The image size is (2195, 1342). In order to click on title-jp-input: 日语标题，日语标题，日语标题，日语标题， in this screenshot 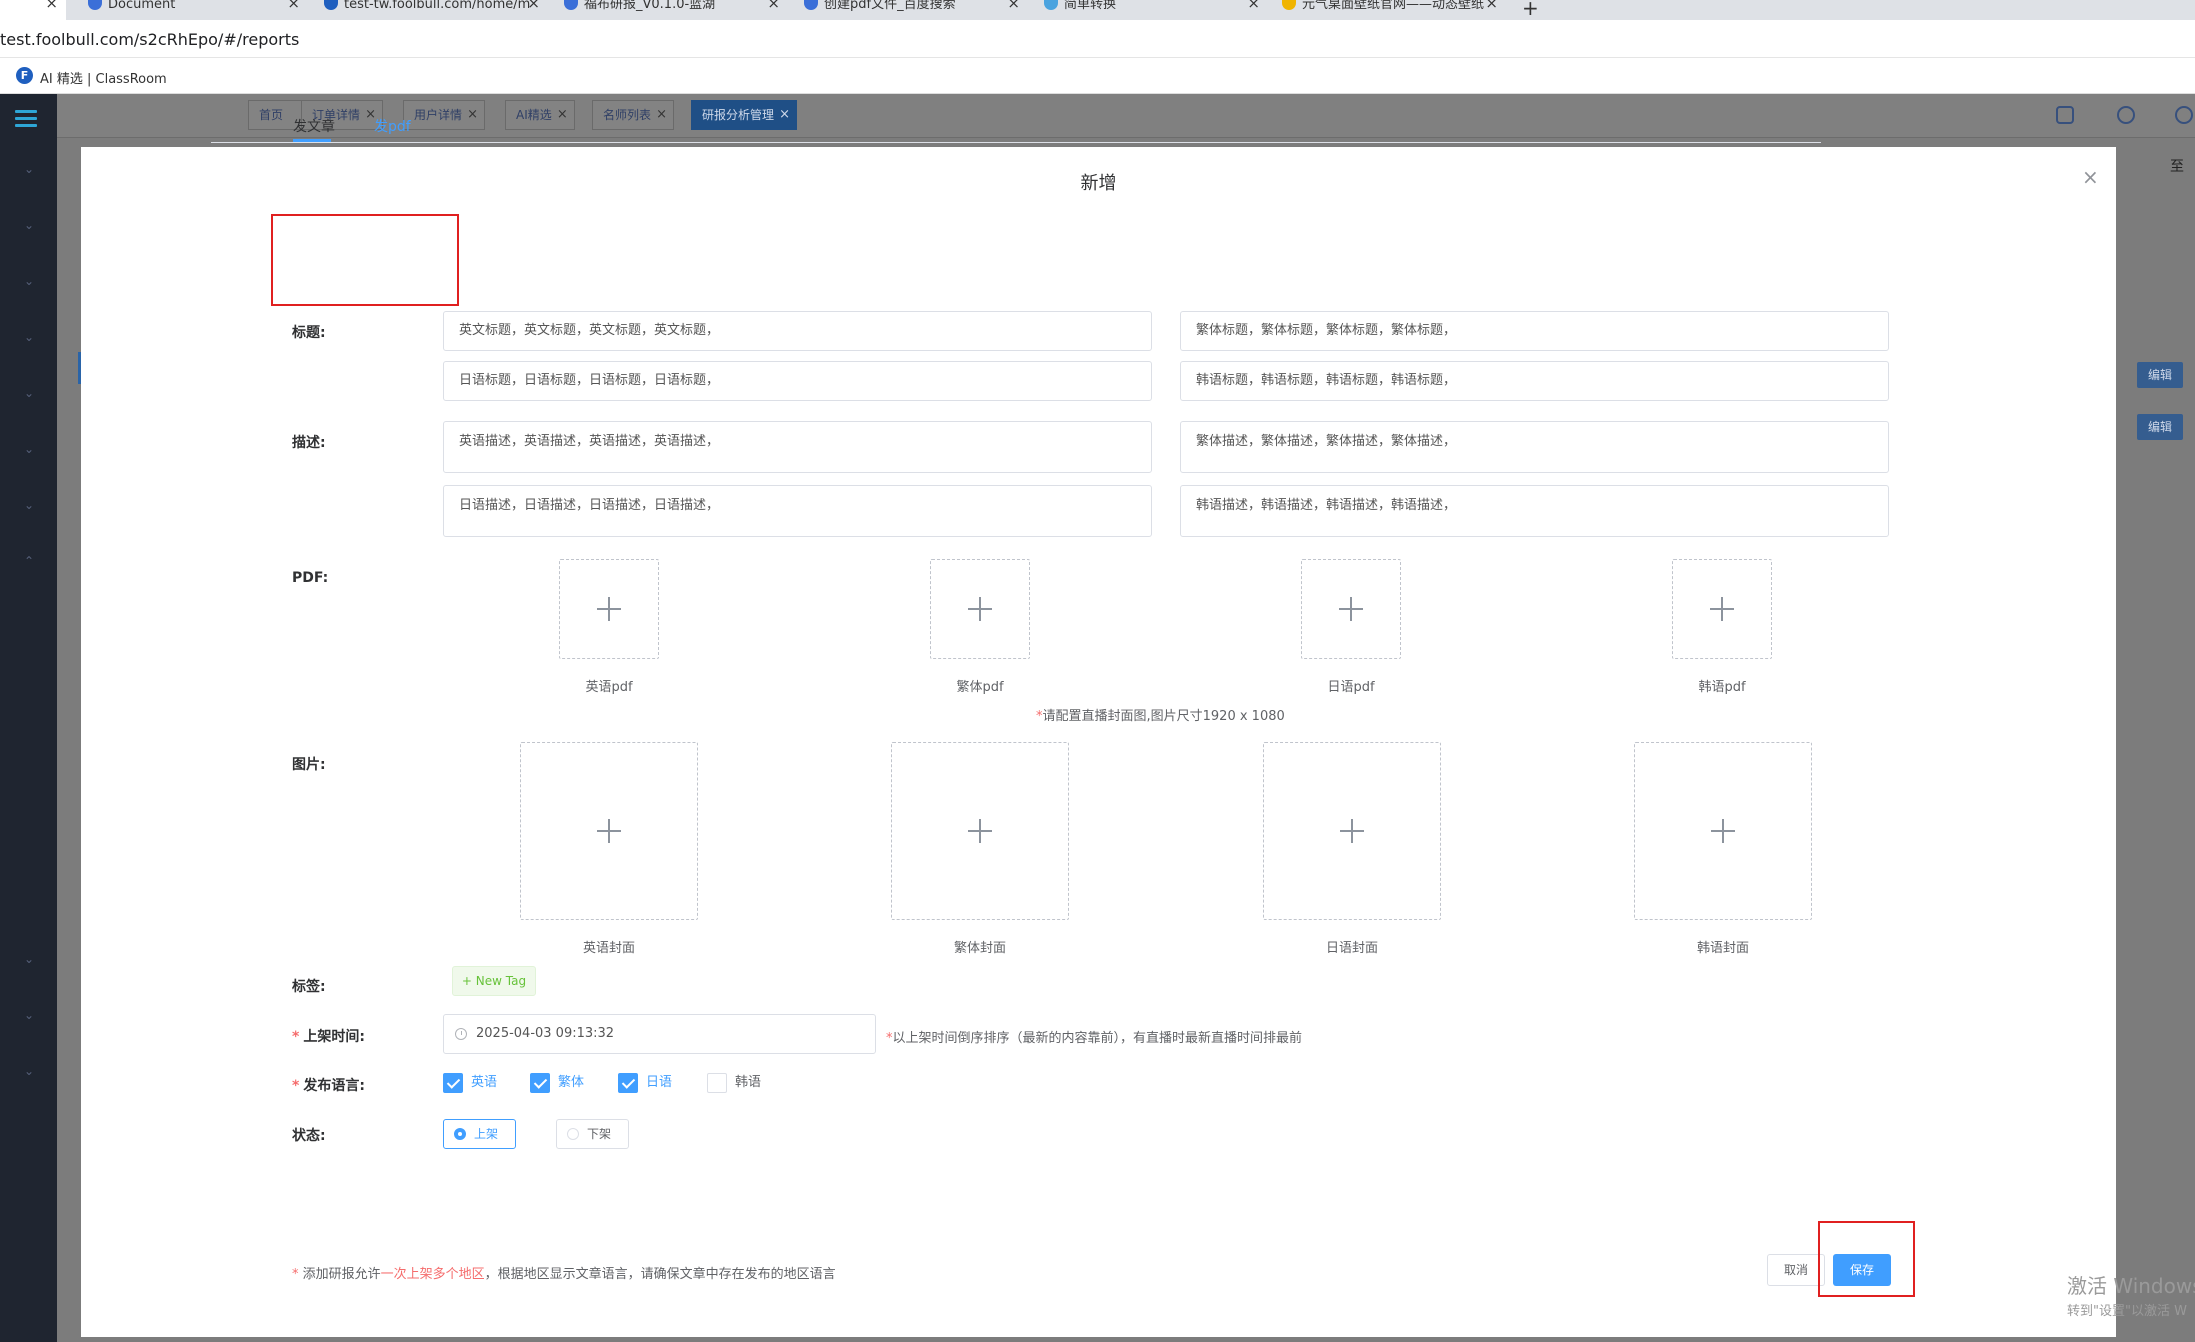, I will do `click(797, 381)`.